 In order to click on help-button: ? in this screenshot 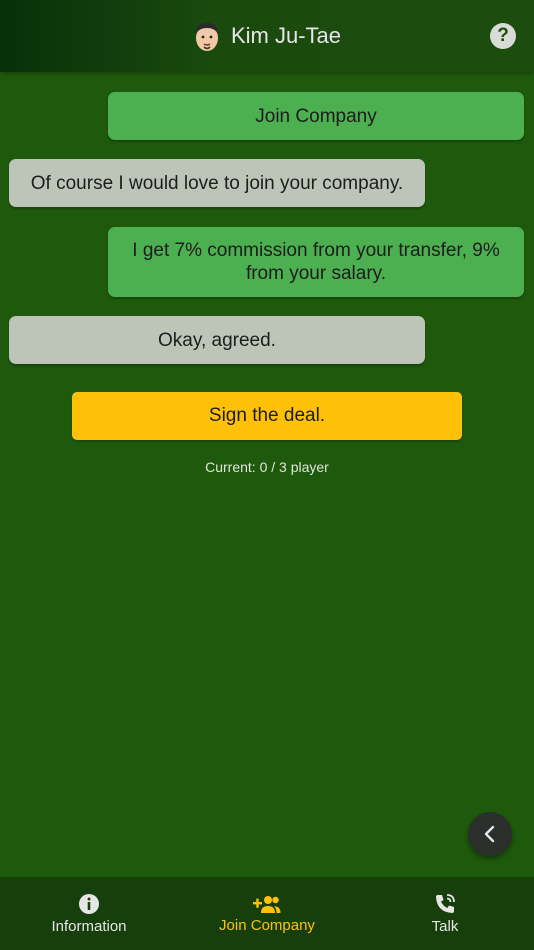, I will do `click(503, 36)`.